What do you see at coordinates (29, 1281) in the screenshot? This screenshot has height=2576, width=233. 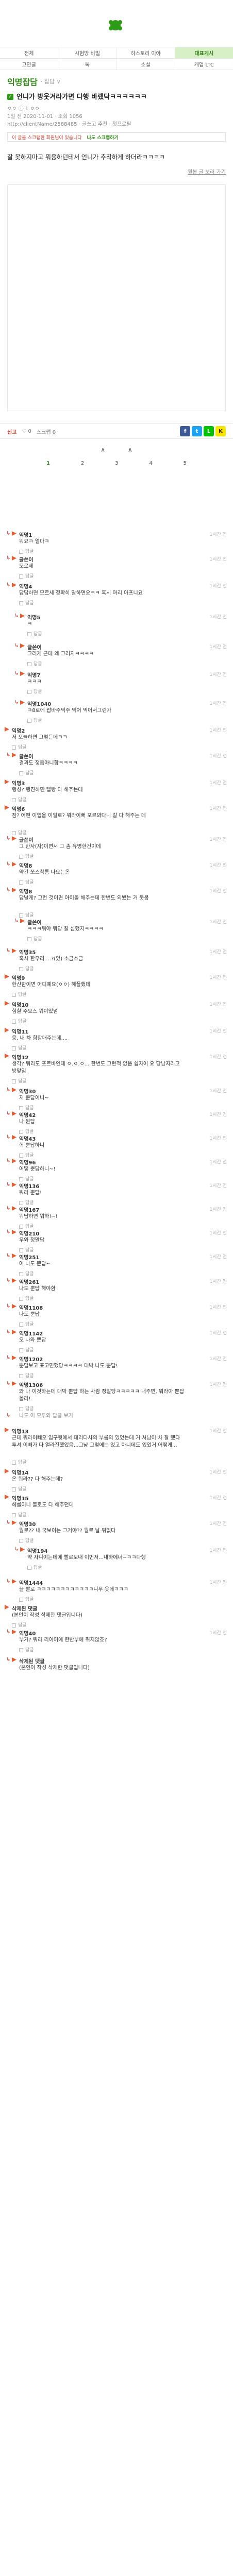 I see `comment-author: 익명261` at bounding box center [29, 1281].